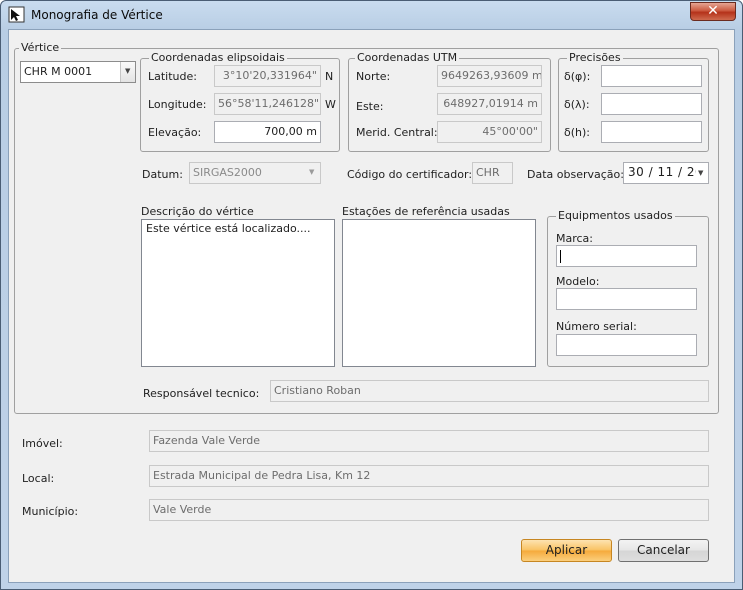 The width and height of the screenshot is (743, 590). I want to click on close-icon: ✕, so click(713, 11).